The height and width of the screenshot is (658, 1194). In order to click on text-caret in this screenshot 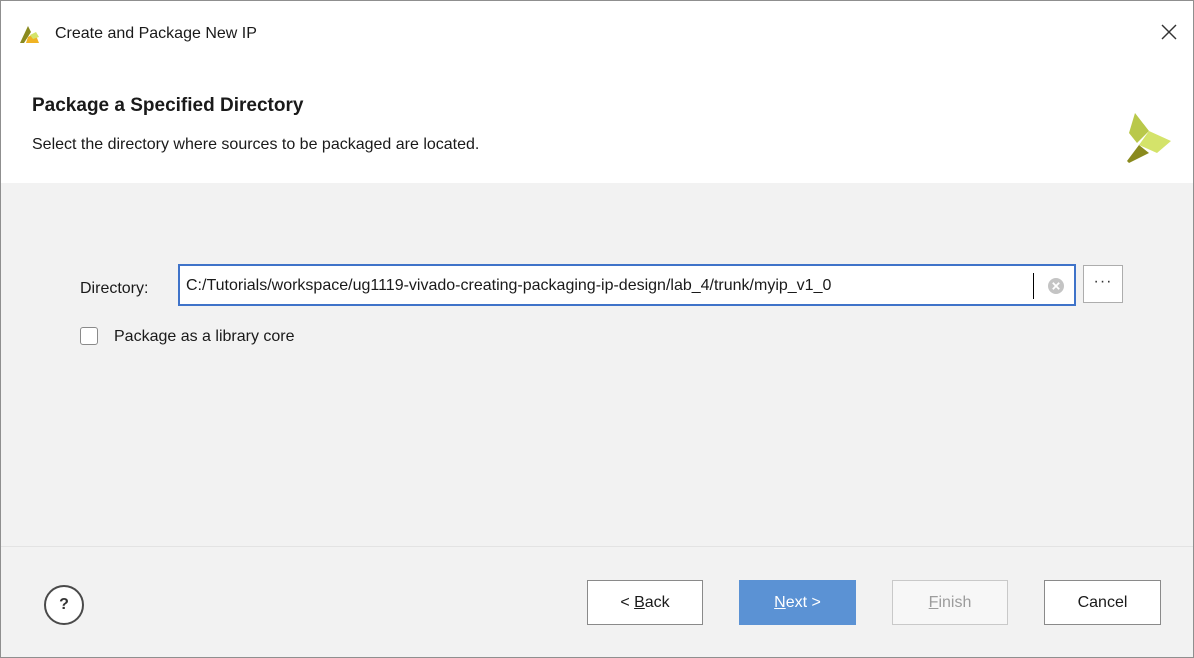, I will do `click(1033, 286)`.